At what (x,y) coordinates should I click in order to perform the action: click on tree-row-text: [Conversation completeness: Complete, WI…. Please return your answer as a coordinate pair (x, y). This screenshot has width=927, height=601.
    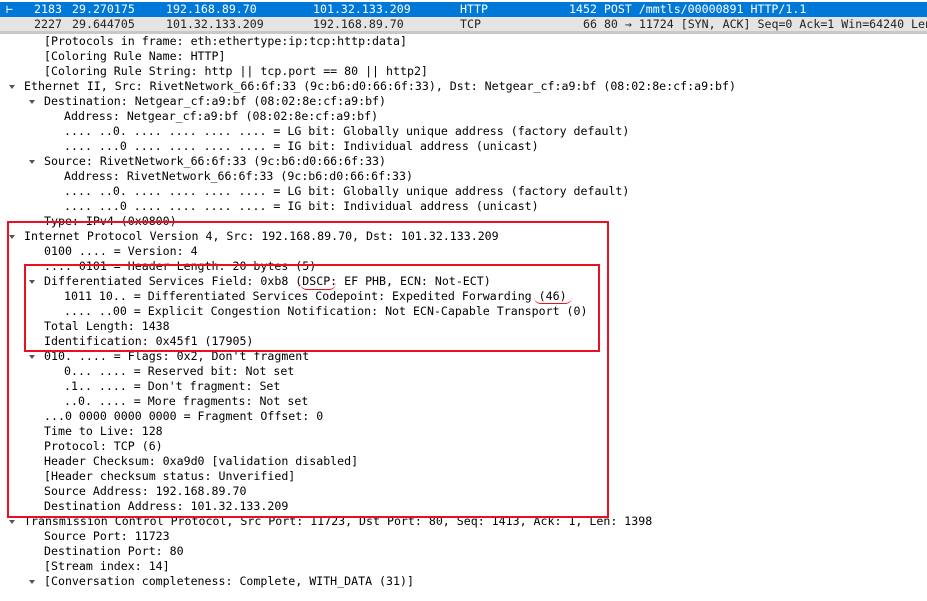
    Looking at the image, I should click on (229, 581).